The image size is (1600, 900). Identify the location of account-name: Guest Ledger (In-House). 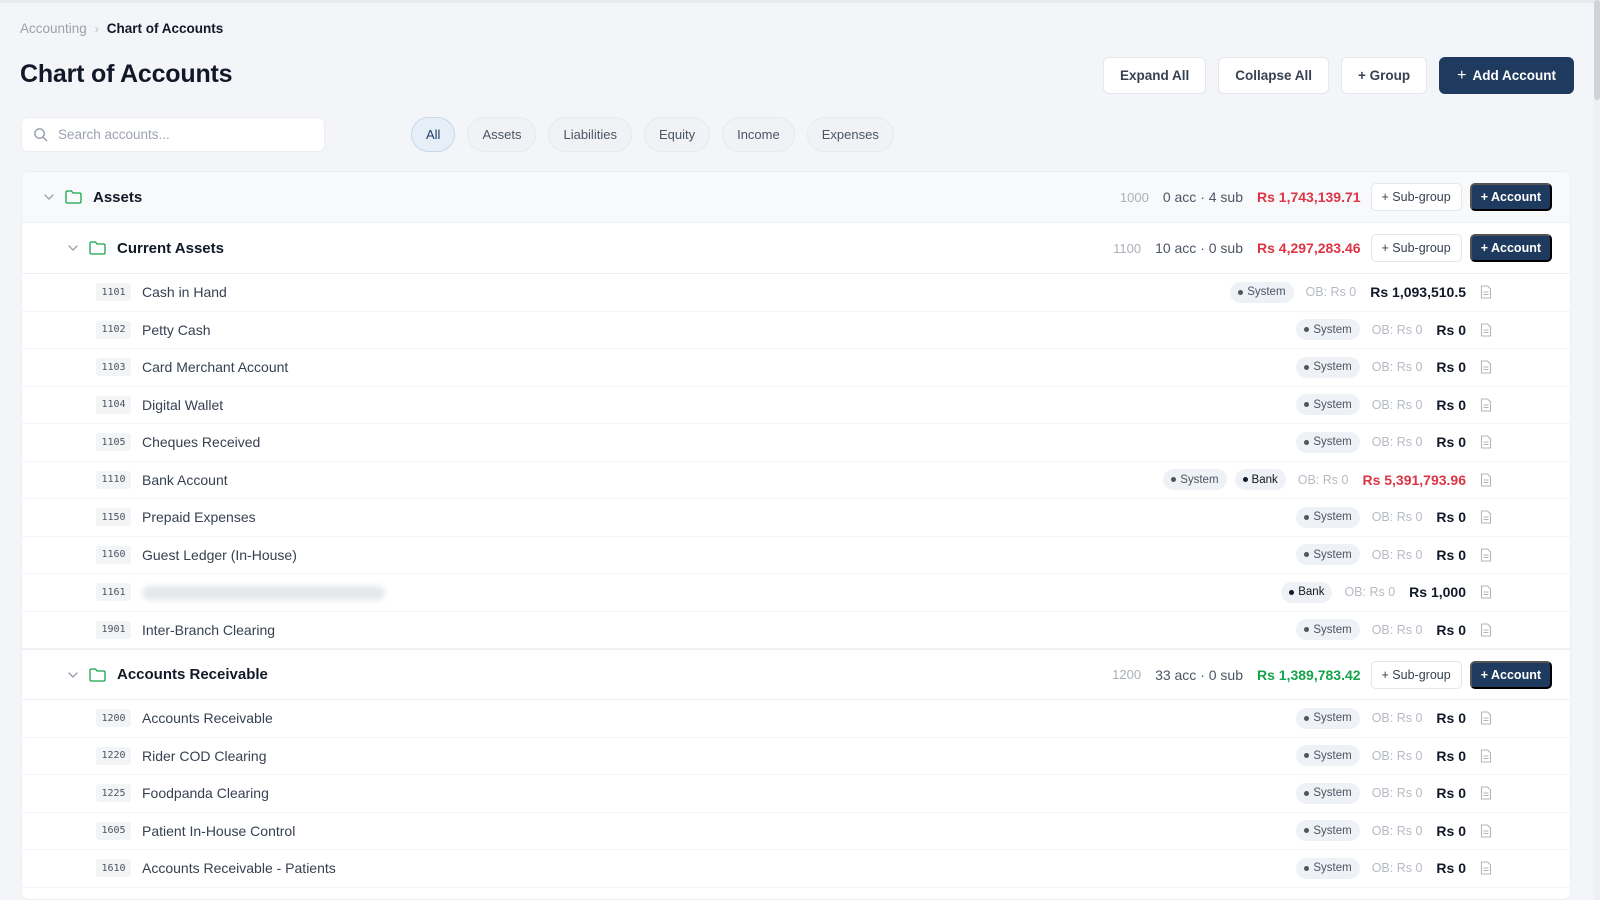
(219, 554).